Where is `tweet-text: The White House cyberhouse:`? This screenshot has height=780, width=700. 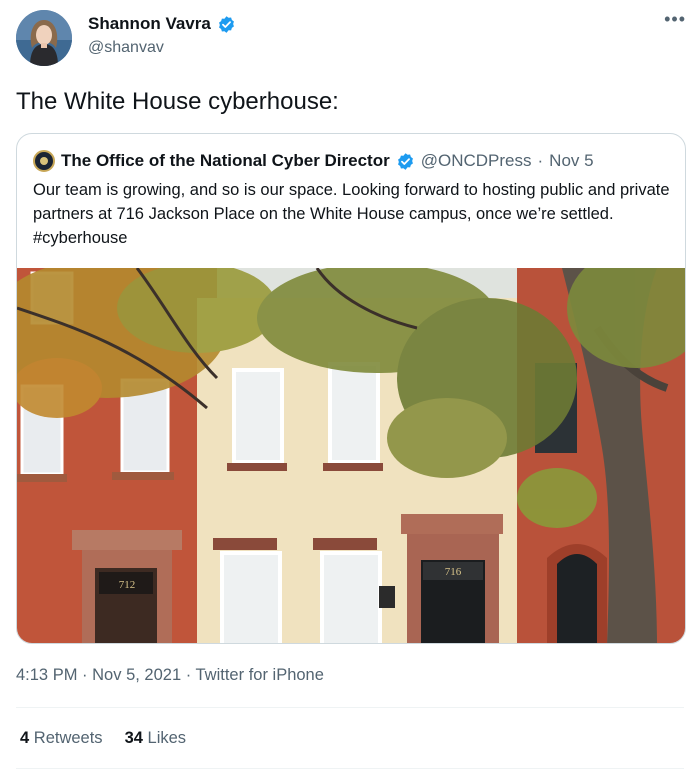 tweet-text: The White House cyberhouse: is located at coordinates (177, 101).